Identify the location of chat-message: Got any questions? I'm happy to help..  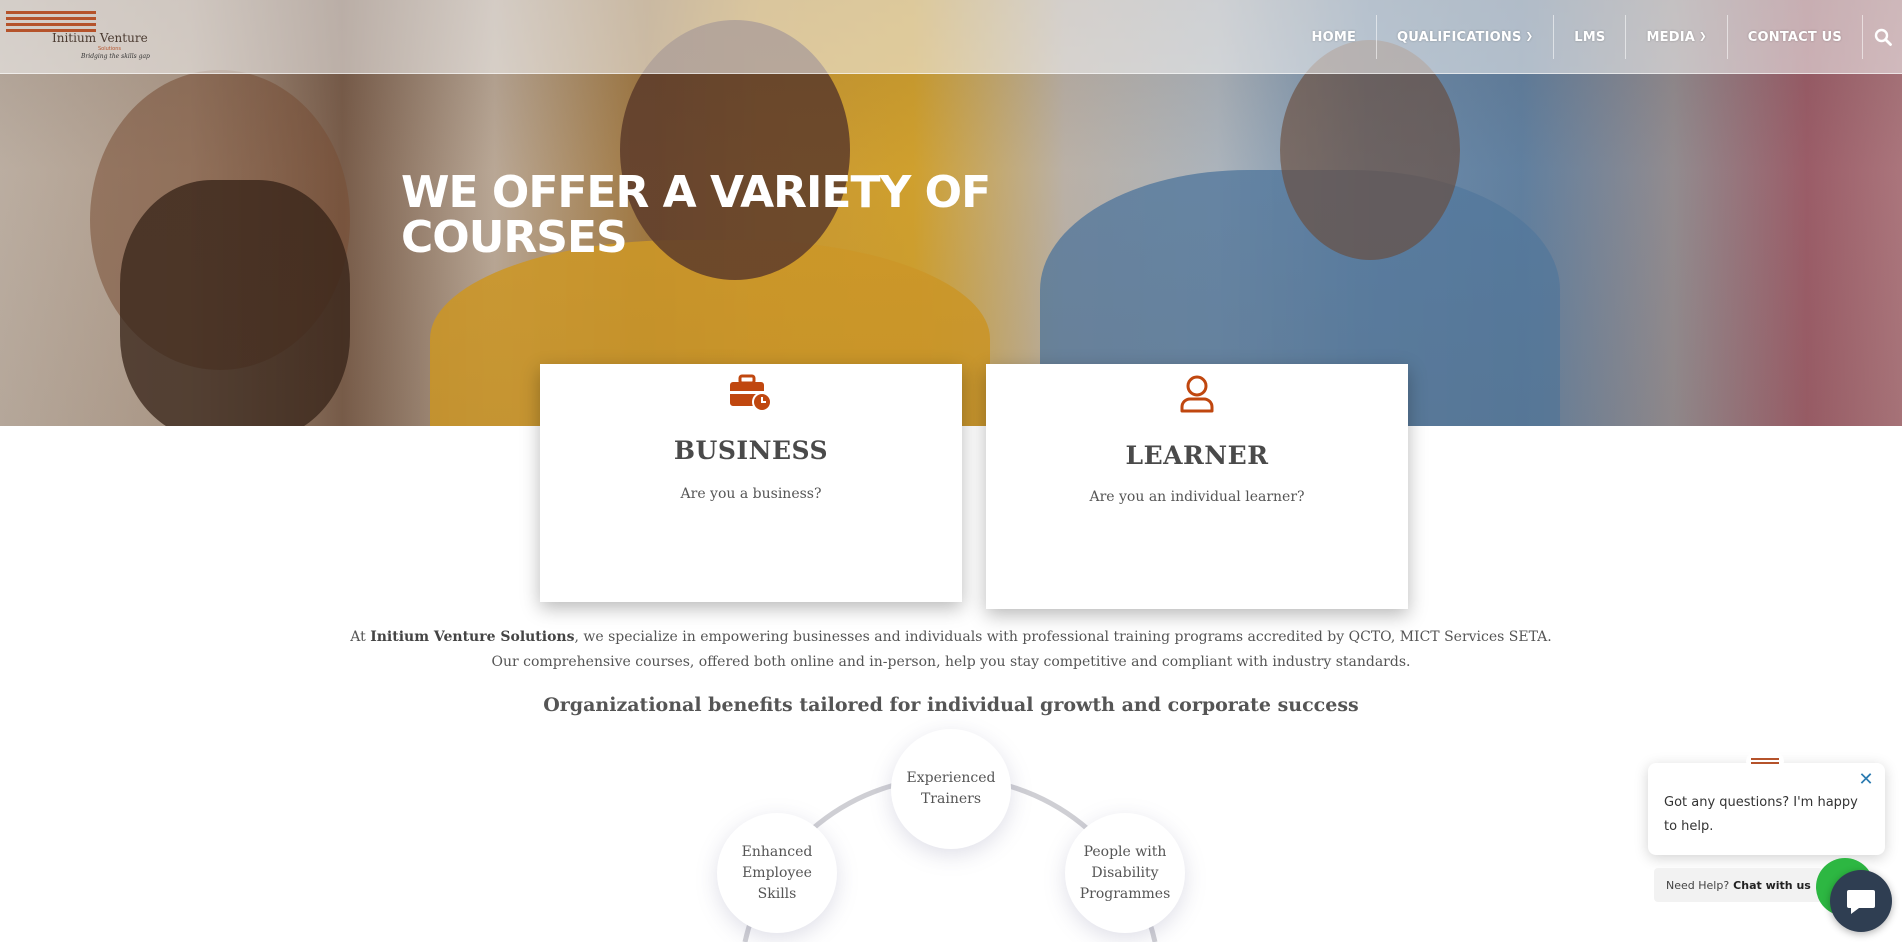
(1761, 814).